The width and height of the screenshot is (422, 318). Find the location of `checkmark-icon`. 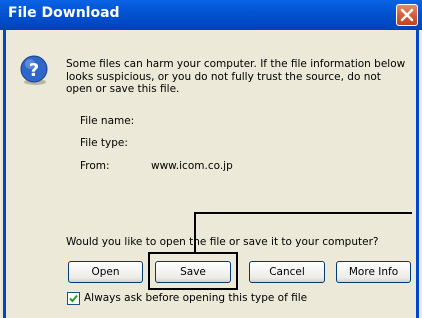

checkmark-icon is located at coordinates (73, 298).